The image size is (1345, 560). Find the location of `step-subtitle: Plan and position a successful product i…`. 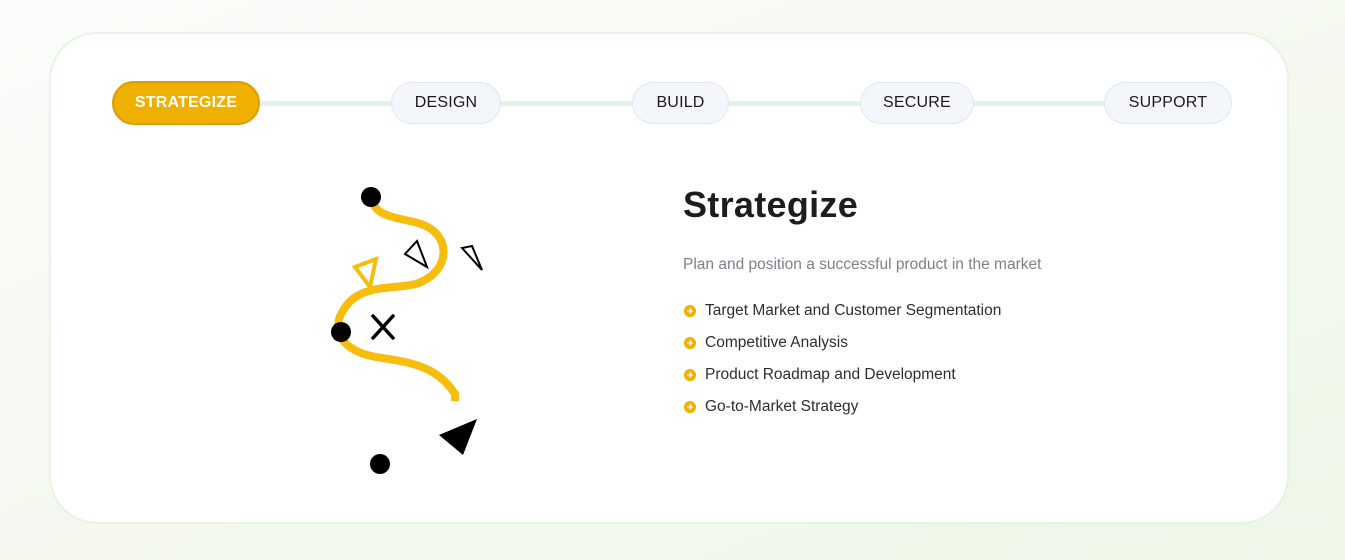

step-subtitle: Plan and position a successful product i… is located at coordinates (862, 264).